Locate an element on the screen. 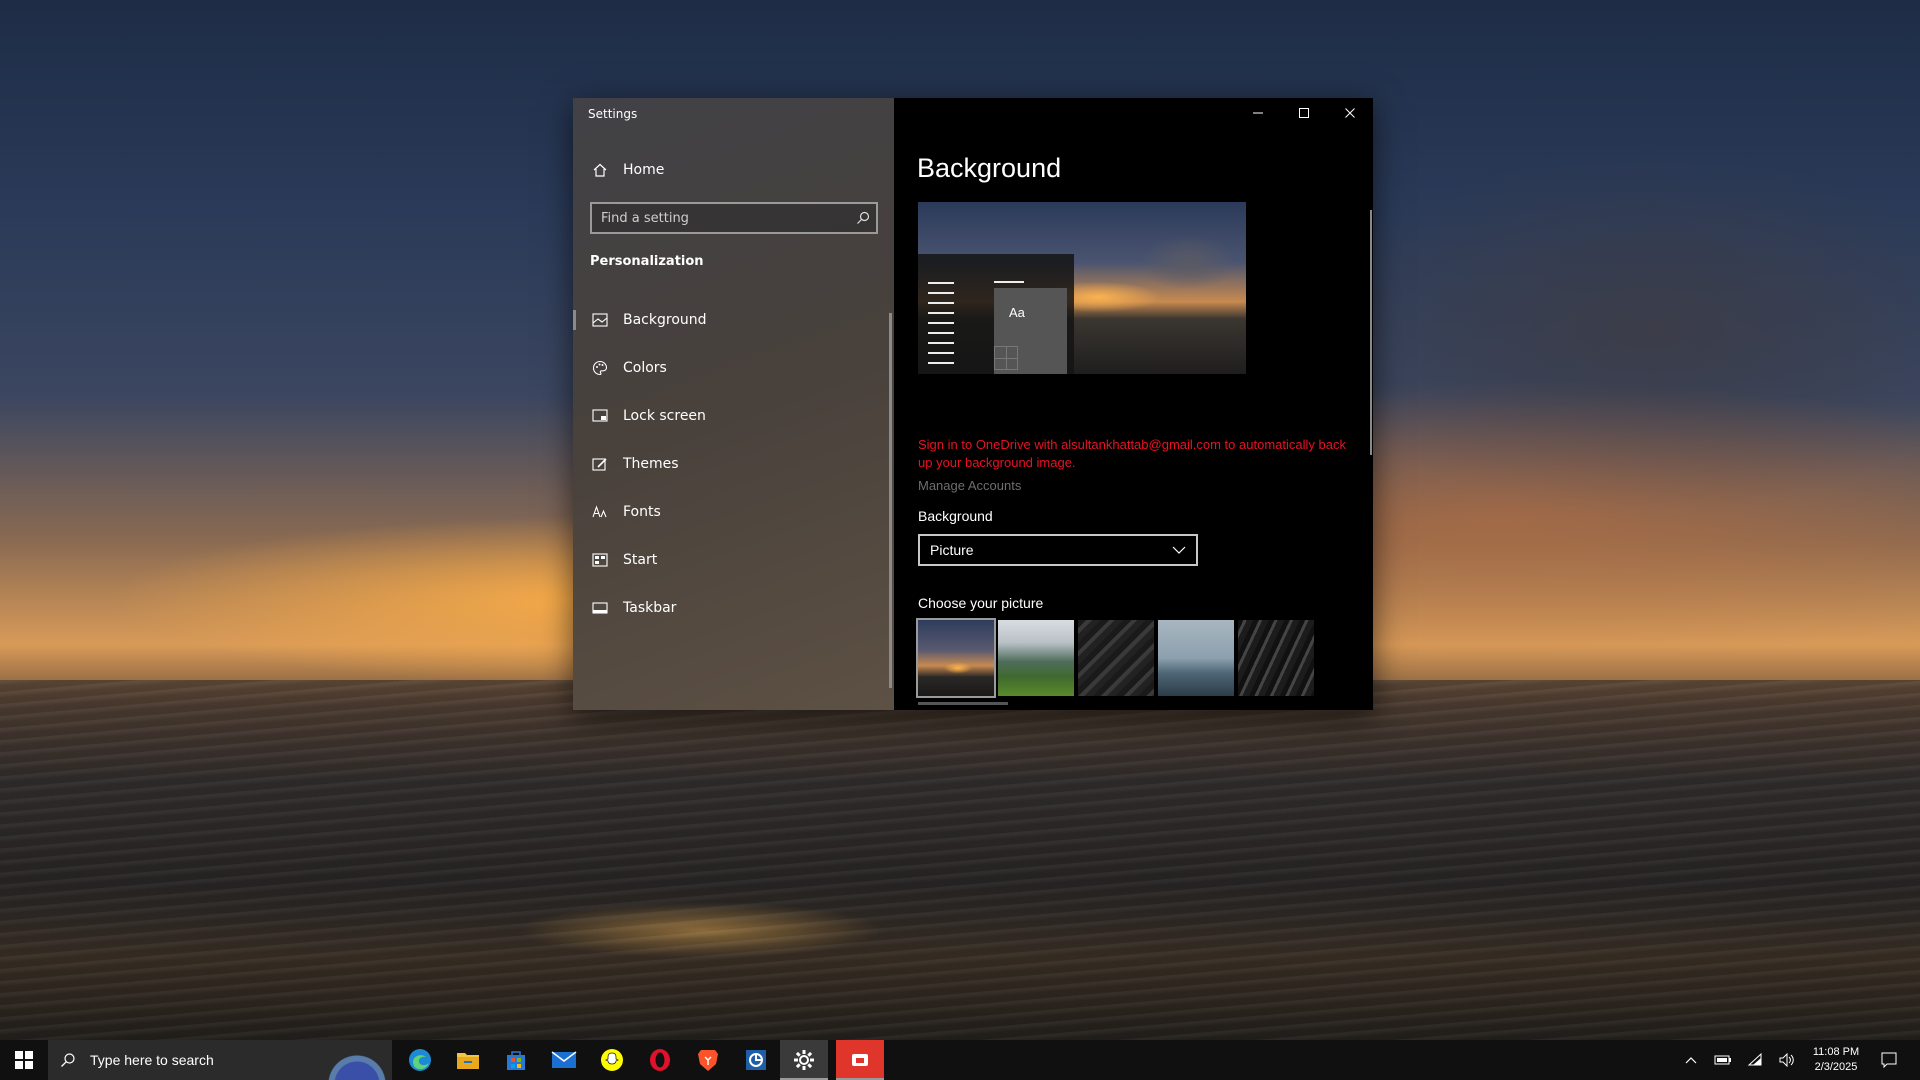 The image size is (1920, 1080). wifi-icon is located at coordinates (1755, 1060).